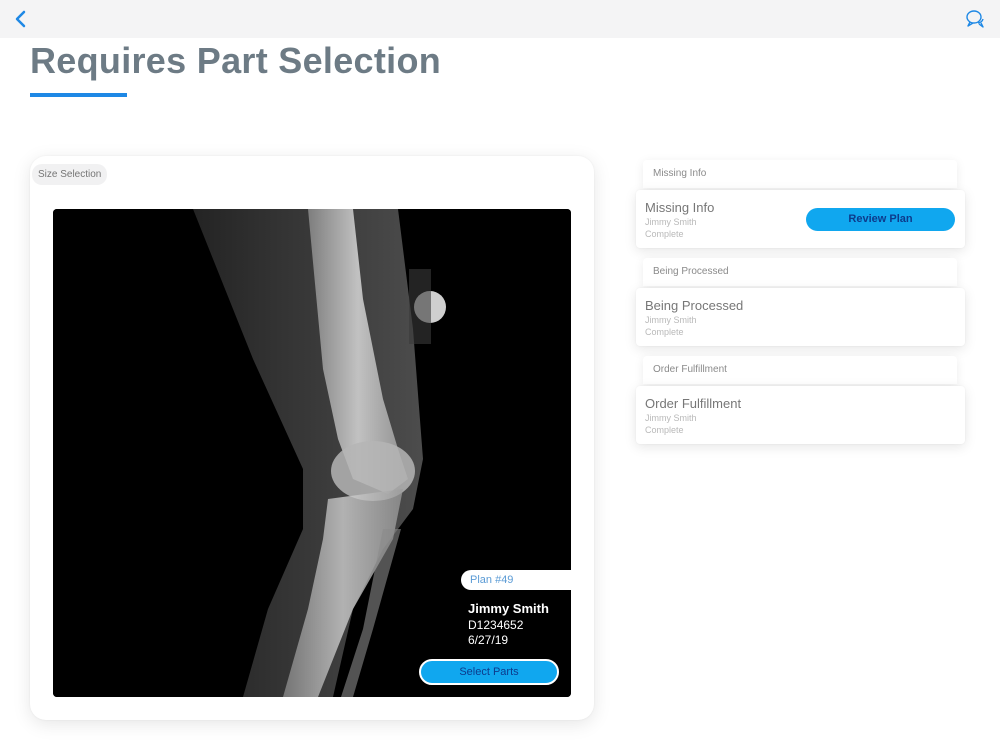  I want to click on title-underline, so click(78, 95).